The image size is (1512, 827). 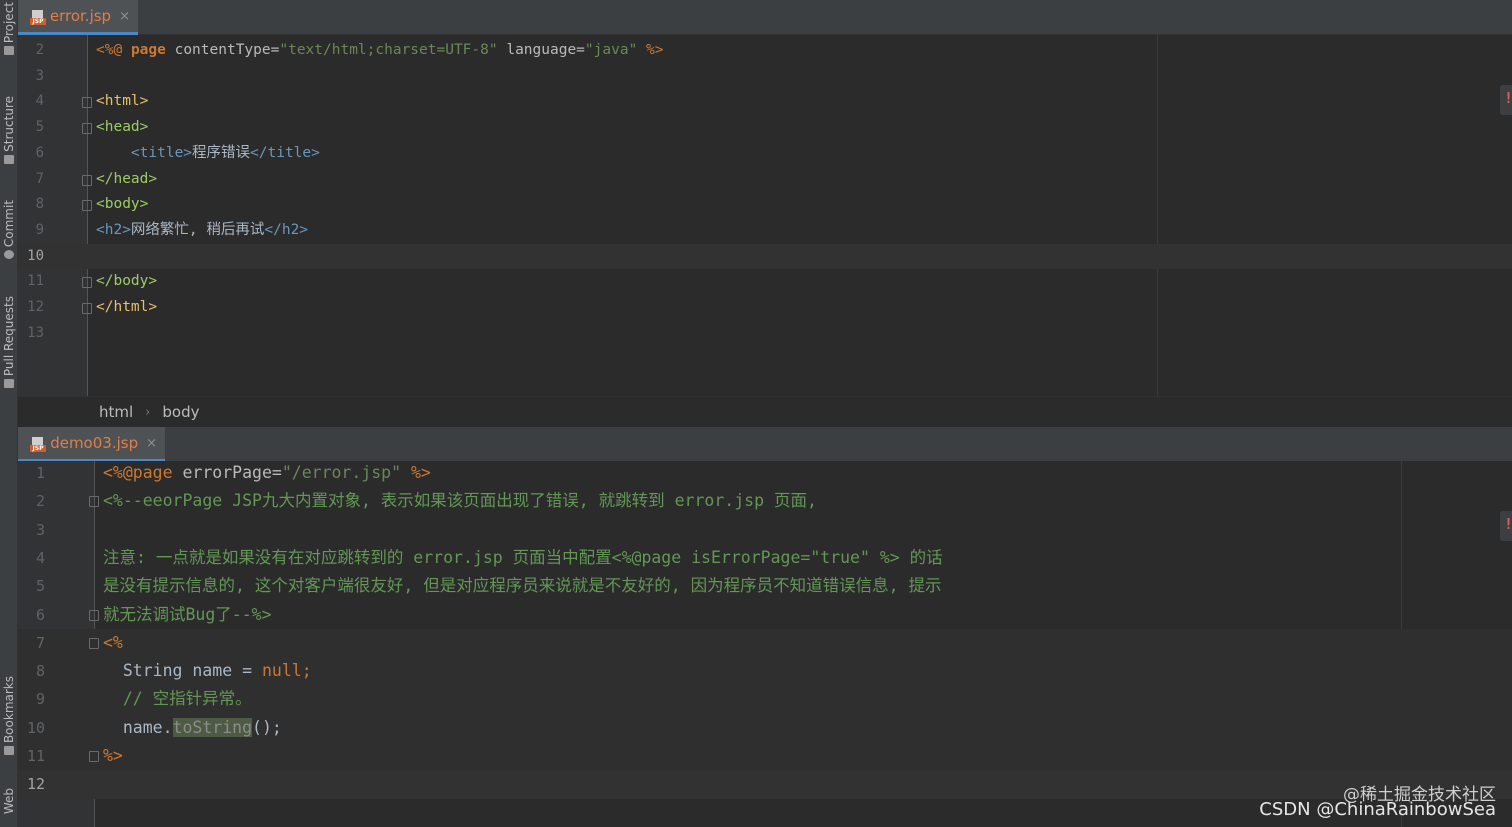 What do you see at coordinates (161, 152) in the screenshot?
I see `code-token: <title>` at bounding box center [161, 152].